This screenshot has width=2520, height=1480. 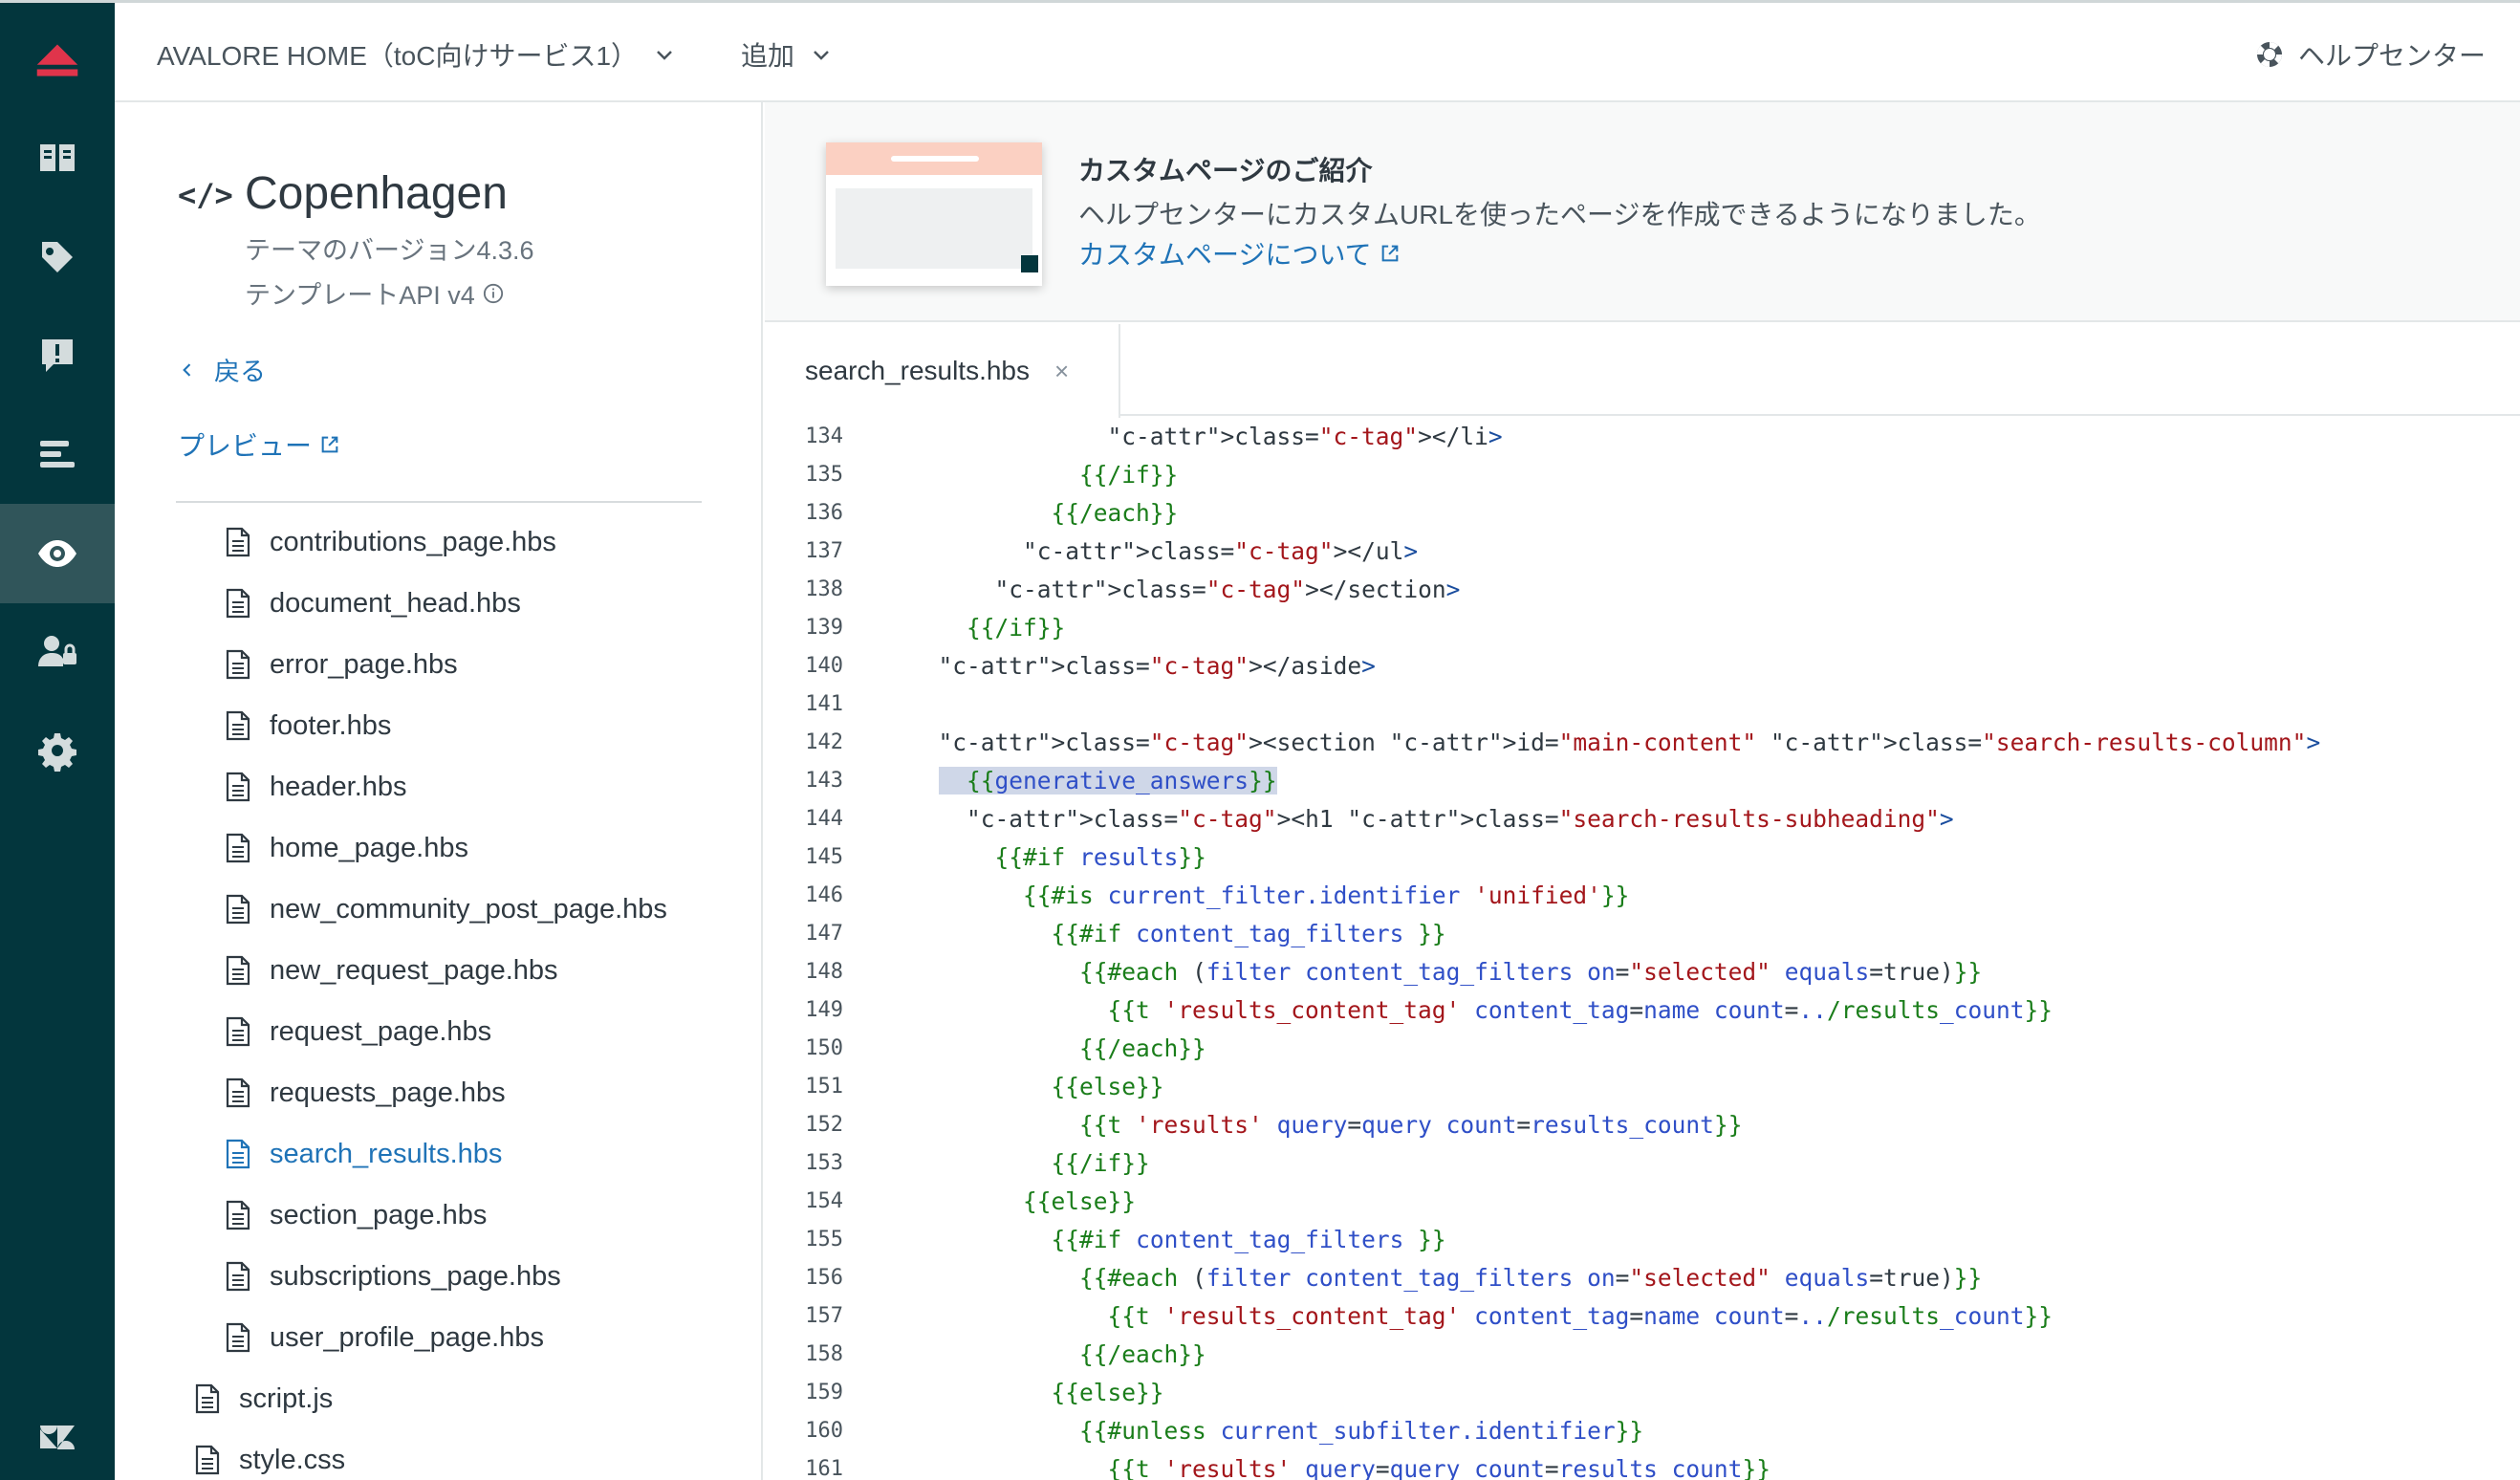 What do you see at coordinates (1643, 934) in the screenshot?
I see `code-line: 147 {{#if content_tag_filters }}` at bounding box center [1643, 934].